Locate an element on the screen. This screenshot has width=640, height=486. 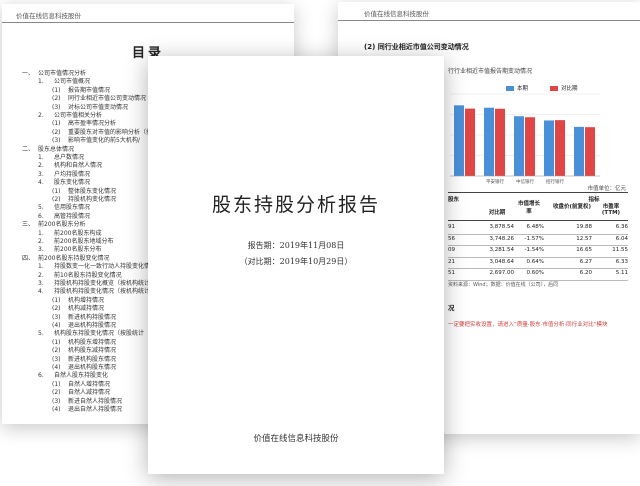
table-source: 资料来源：Wind；数据：价值在线（公司），后同 is located at coordinates (503, 285).